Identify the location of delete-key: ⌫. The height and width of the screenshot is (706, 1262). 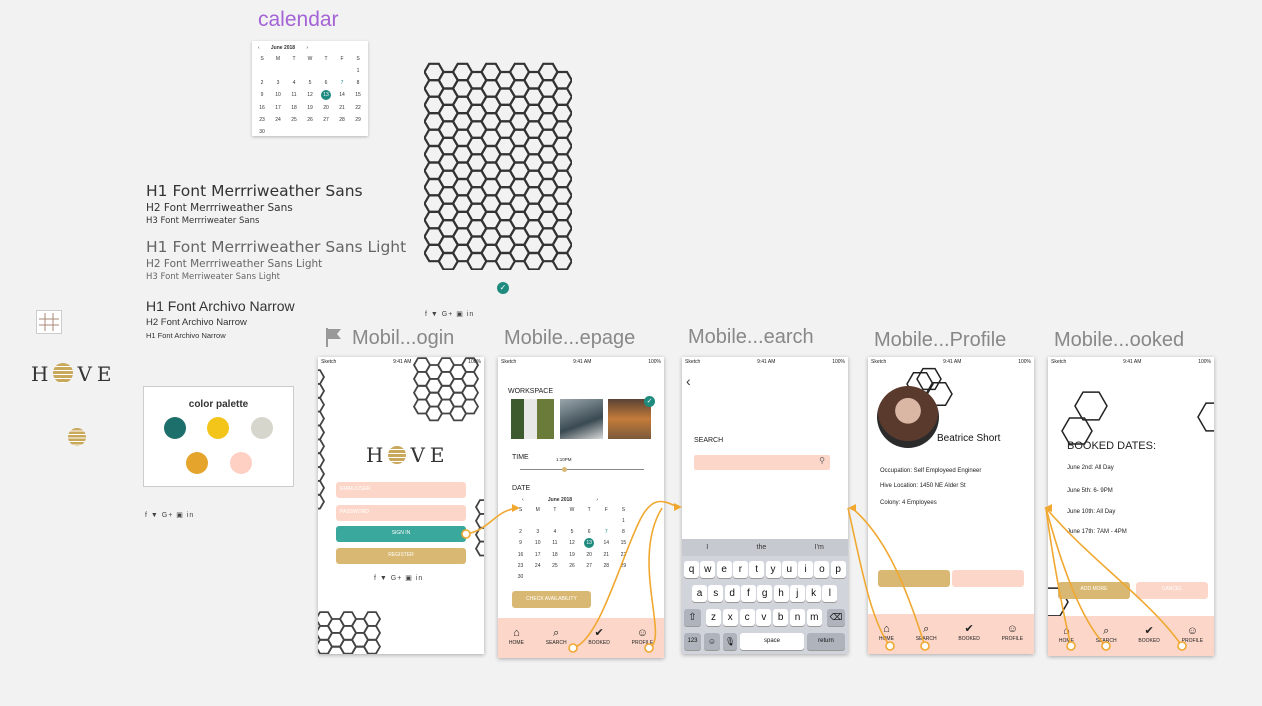
(836, 617).